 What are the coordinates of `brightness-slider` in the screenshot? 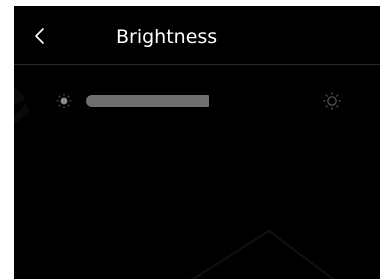 It's located at (204, 101).